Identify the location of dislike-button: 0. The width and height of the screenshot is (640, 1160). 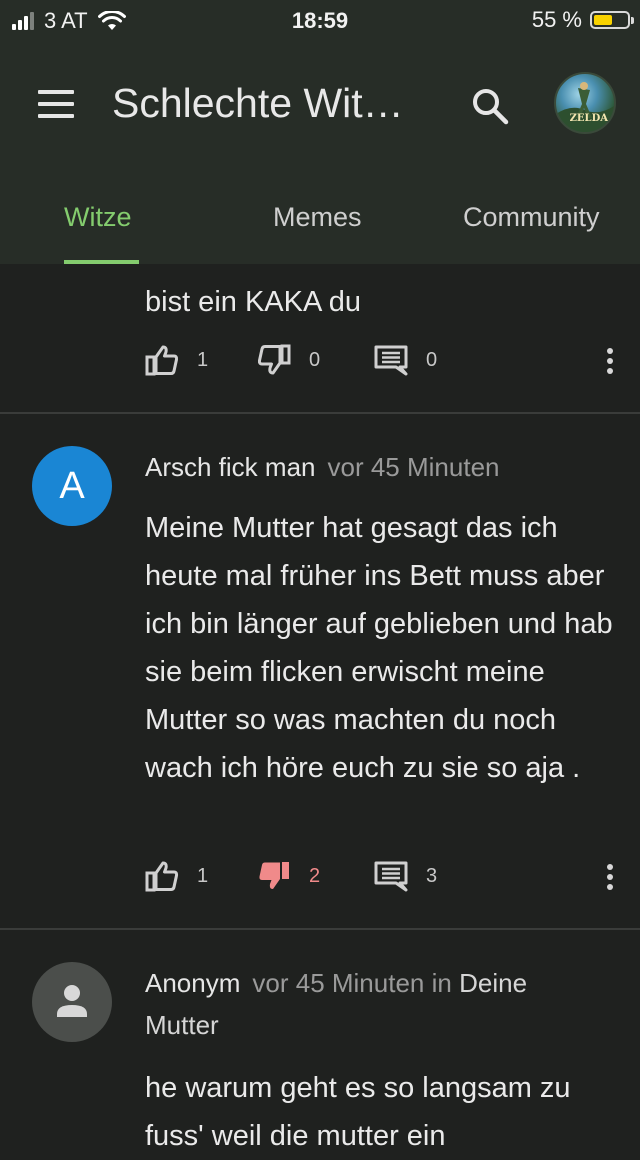
(288, 360).